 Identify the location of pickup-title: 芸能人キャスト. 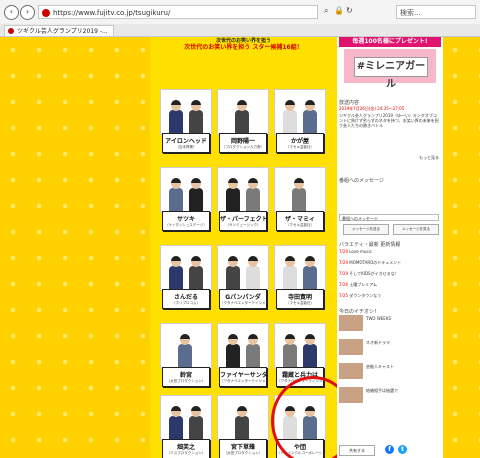
(380, 366).